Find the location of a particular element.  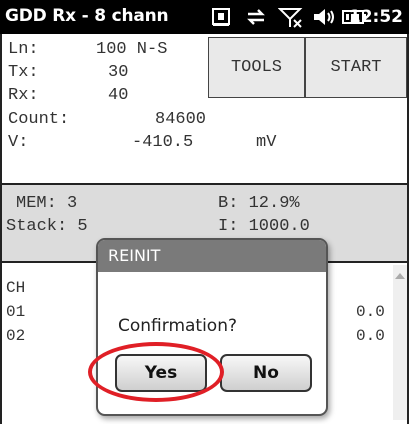

title-bar: GDD Rx - 8 chann 12:52 is located at coordinates (204, 17).